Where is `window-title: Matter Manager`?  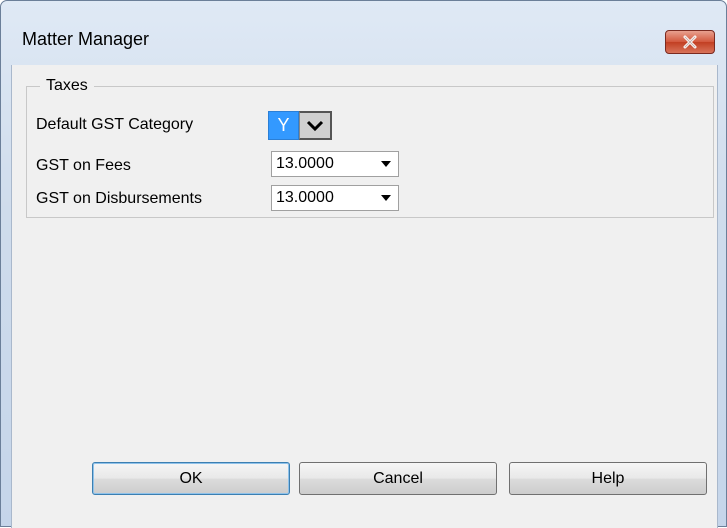
window-title: Matter Manager is located at coordinates (86, 39).